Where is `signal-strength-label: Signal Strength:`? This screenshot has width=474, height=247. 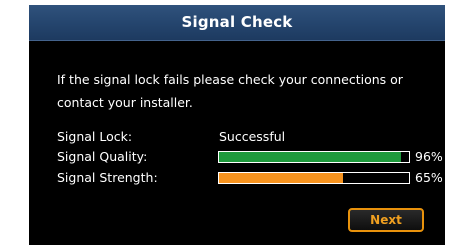 signal-strength-label: Signal Strength: is located at coordinates (107, 177).